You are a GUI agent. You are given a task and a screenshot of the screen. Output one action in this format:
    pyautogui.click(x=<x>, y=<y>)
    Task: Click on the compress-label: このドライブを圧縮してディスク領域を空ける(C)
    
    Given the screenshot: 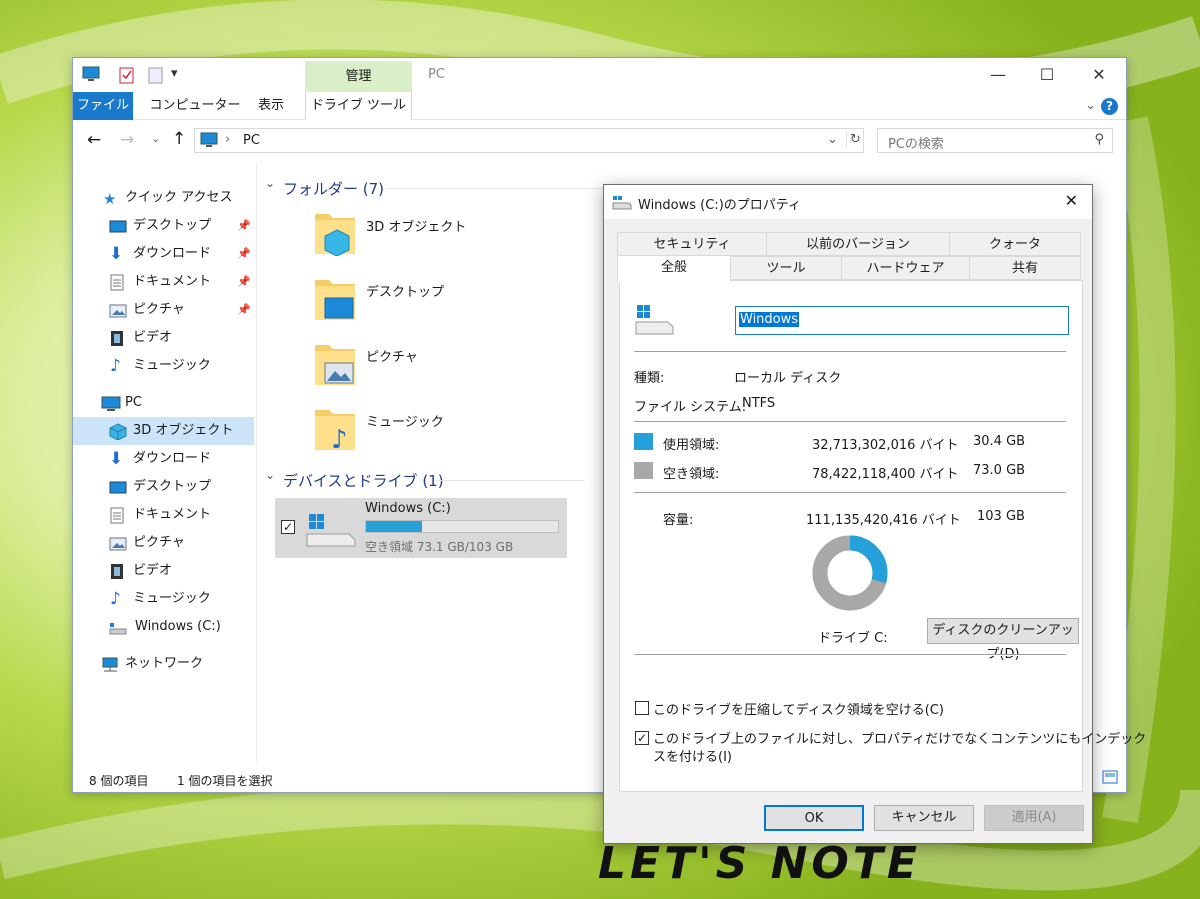 What is the action you would take?
    pyautogui.click(x=798, y=710)
    